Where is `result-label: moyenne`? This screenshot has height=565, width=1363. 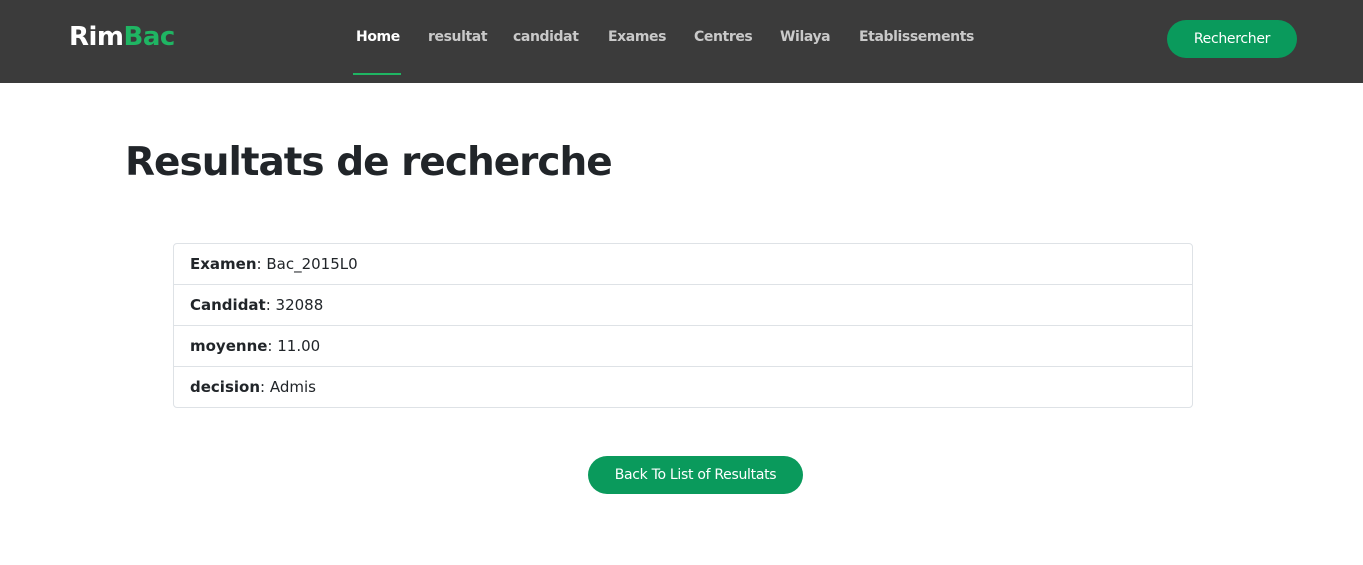
result-label: moyenne is located at coordinates (229, 346).